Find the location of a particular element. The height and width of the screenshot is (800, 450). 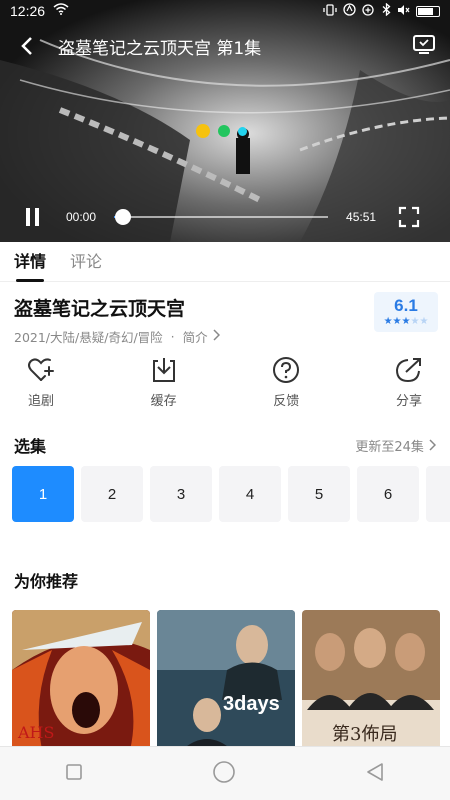

intro-link: 简介 is located at coordinates (195, 336).